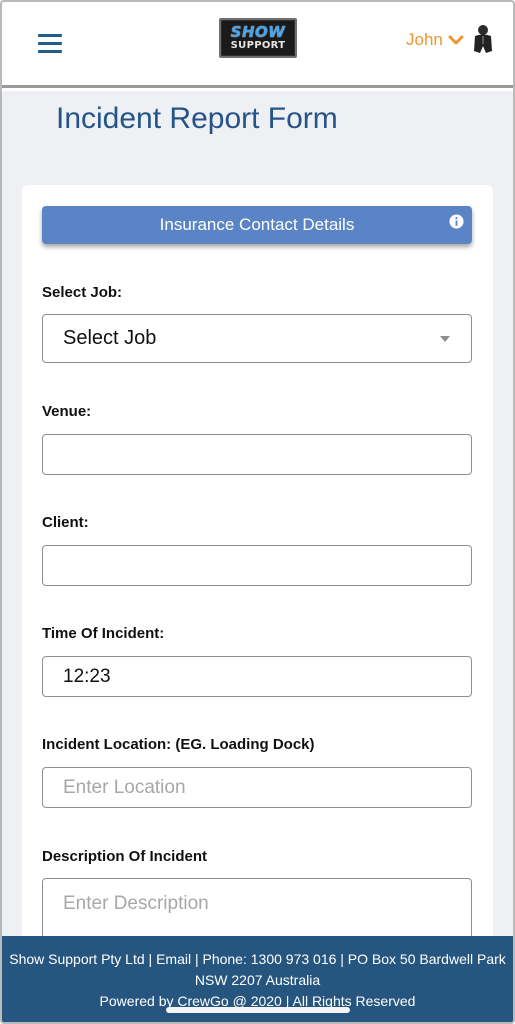 The width and height of the screenshot is (515, 1024). I want to click on avatar-icon, so click(483, 39).